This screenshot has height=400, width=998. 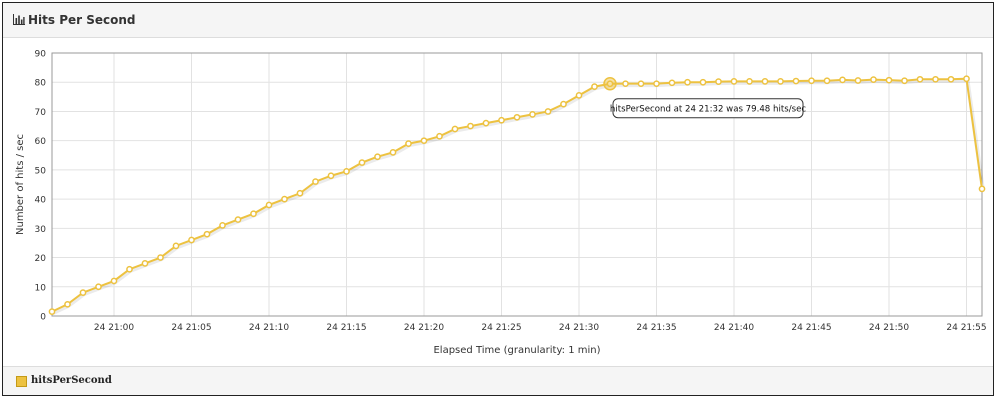 I want to click on x-tick-label: 24 21:35, so click(x=656, y=328).